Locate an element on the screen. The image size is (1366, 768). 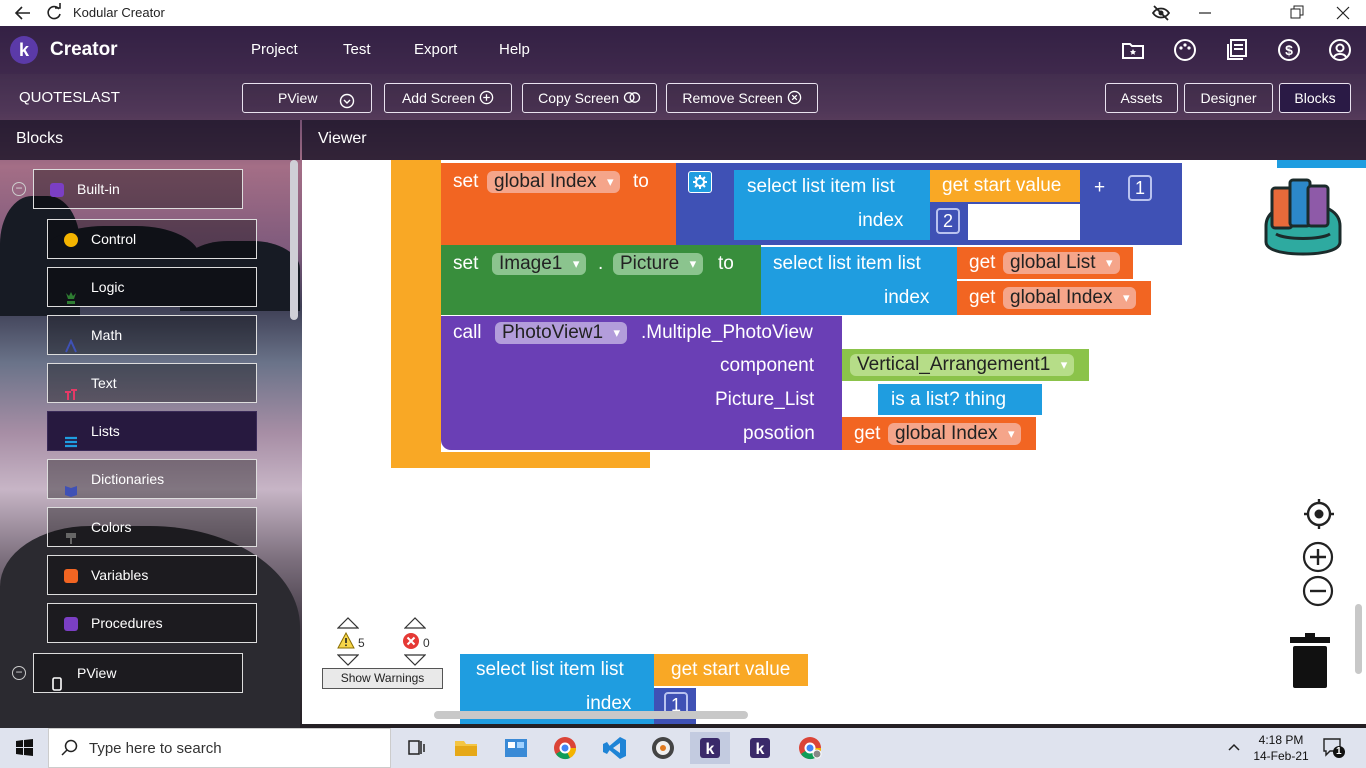
eye-hidden-icon is located at coordinates (1161, 13).